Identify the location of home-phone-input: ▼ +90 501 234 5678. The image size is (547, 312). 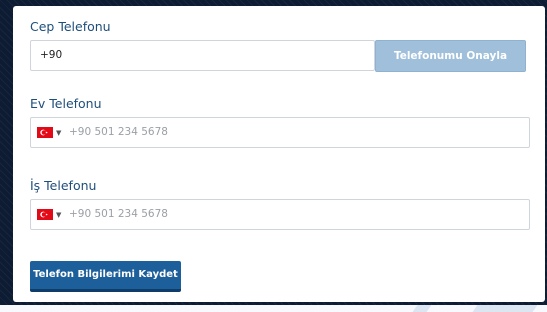
(280, 132).